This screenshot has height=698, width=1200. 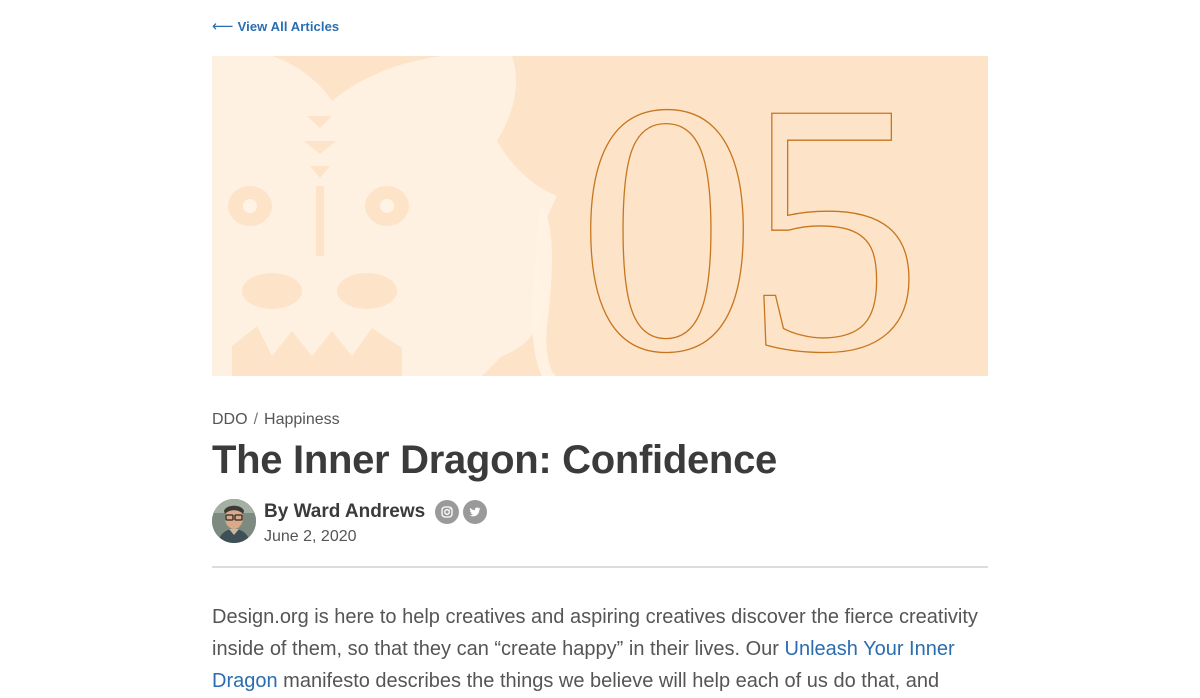 What do you see at coordinates (344, 512) in the screenshot?
I see `author-name: By Ward Andrews` at bounding box center [344, 512].